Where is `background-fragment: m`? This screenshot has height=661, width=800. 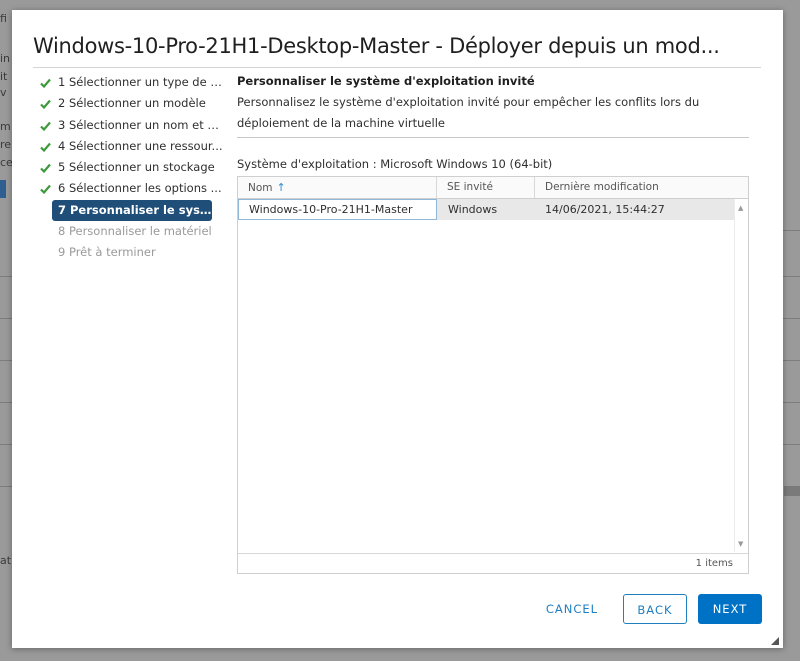 background-fragment: m is located at coordinates (5, 126).